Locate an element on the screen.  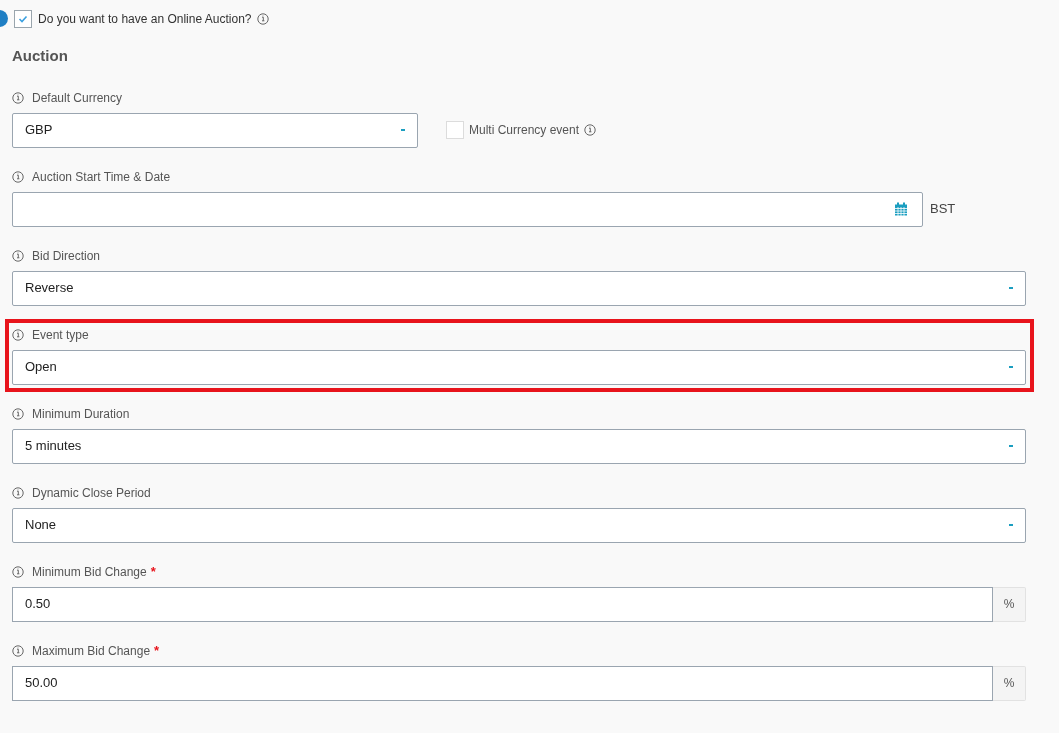
field-label: Default Currency is located at coordinates (77, 98).